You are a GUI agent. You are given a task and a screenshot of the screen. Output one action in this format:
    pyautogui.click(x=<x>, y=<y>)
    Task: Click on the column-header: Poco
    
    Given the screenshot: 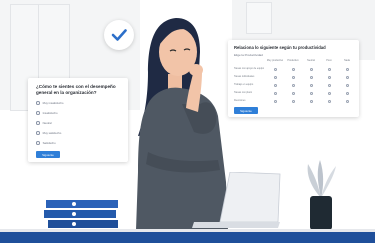 What is the action you would take?
    pyautogui.click(x=329, y=60)
    